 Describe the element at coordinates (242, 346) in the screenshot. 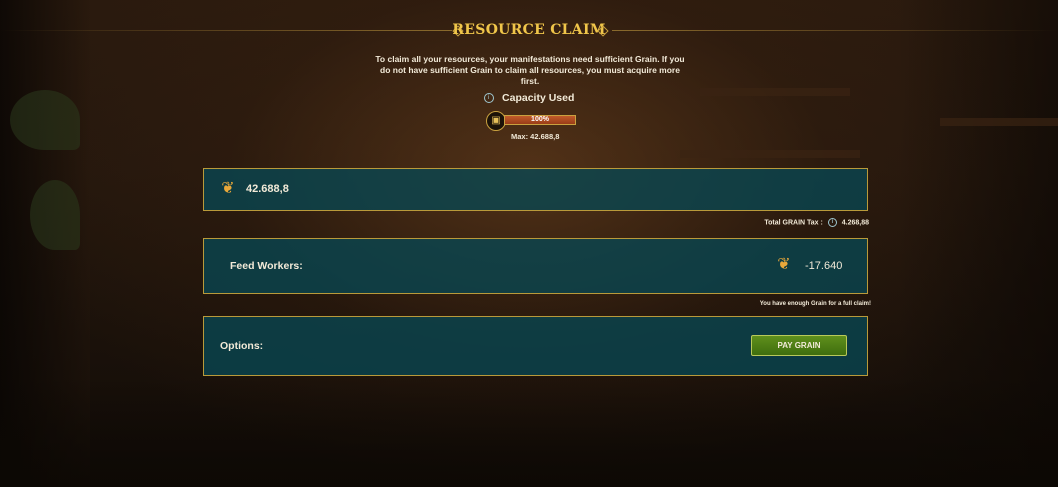

I see `options-label: Options:` at that location.